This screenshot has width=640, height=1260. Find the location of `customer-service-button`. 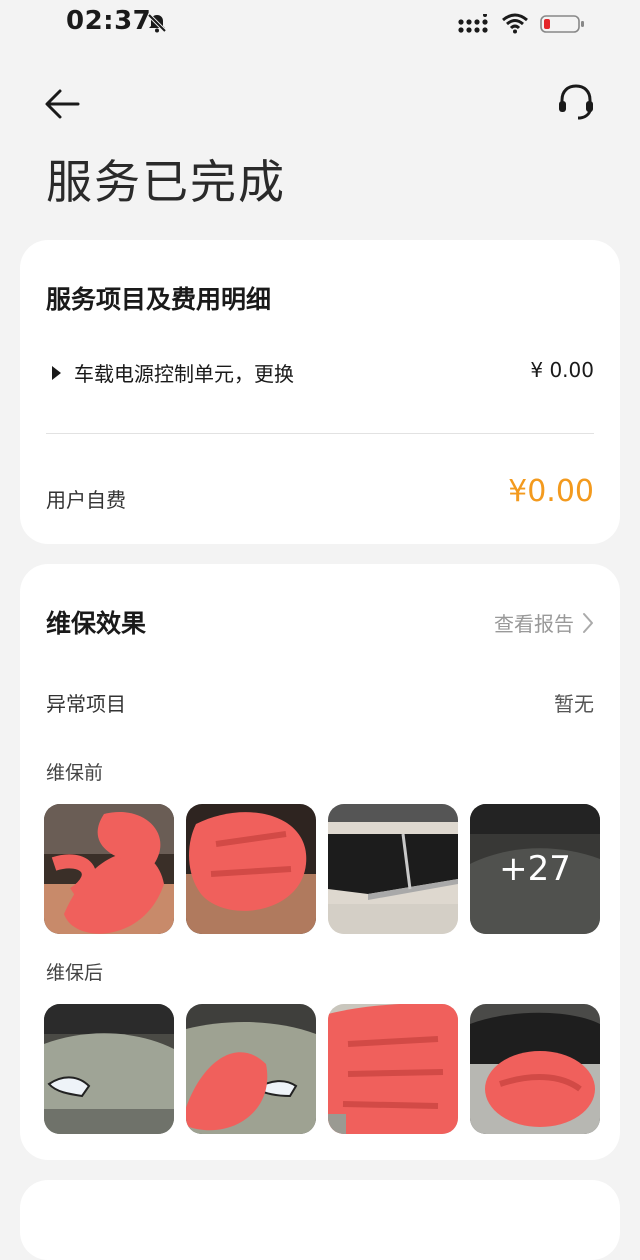

customer-service-button is located at coordinates (576, 102).